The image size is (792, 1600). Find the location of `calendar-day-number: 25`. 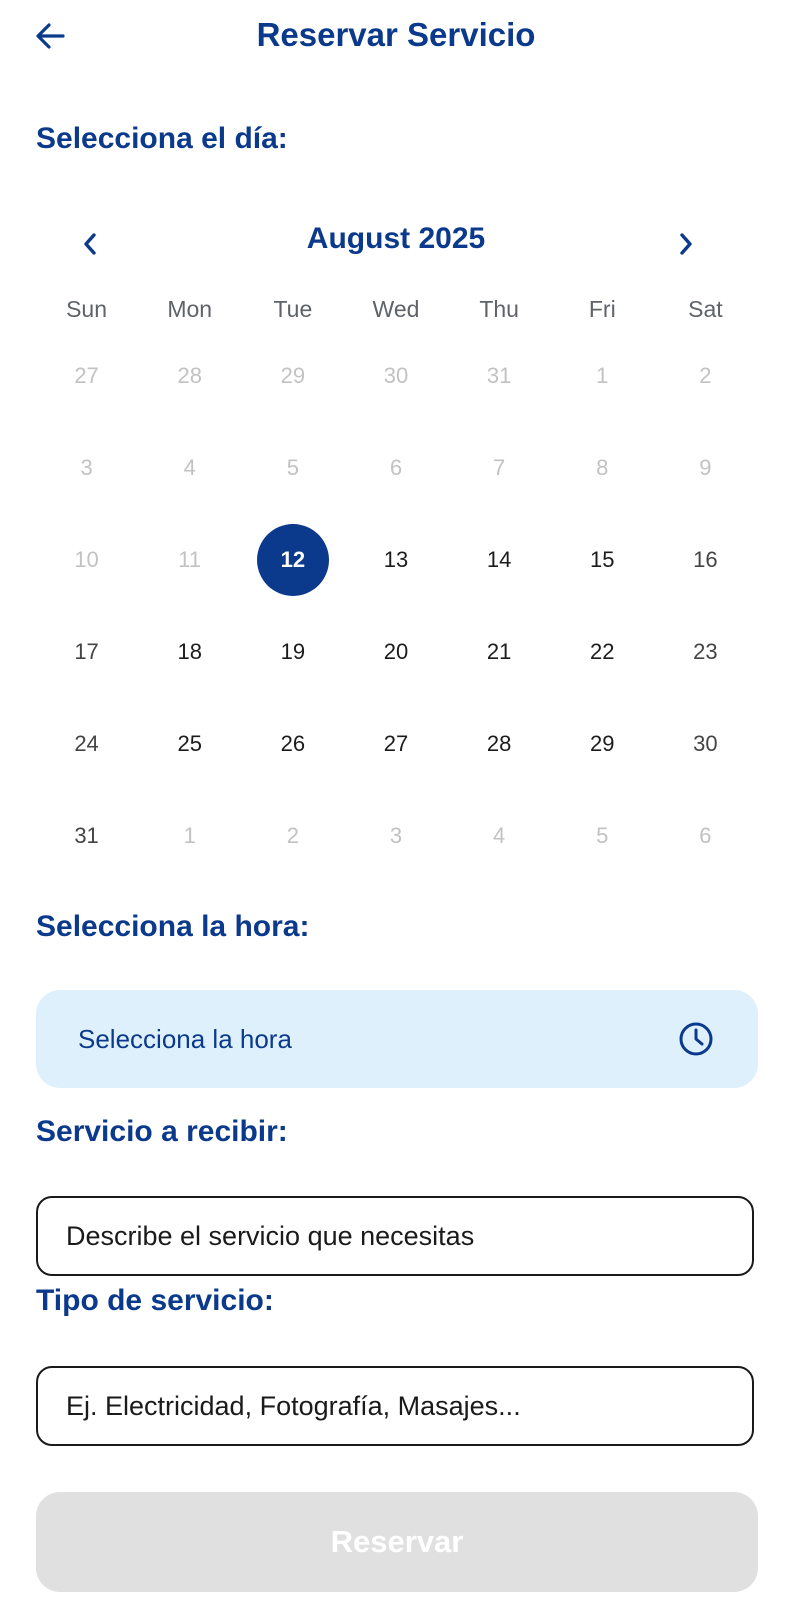

calendar-day-number: 25 is located at coordinates (189, 743).